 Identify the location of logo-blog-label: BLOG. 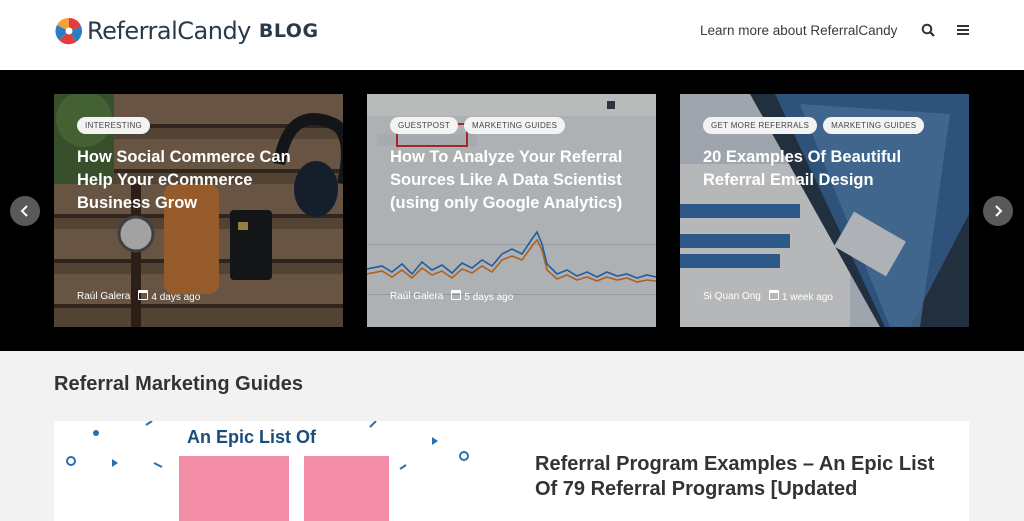
(288, 31).